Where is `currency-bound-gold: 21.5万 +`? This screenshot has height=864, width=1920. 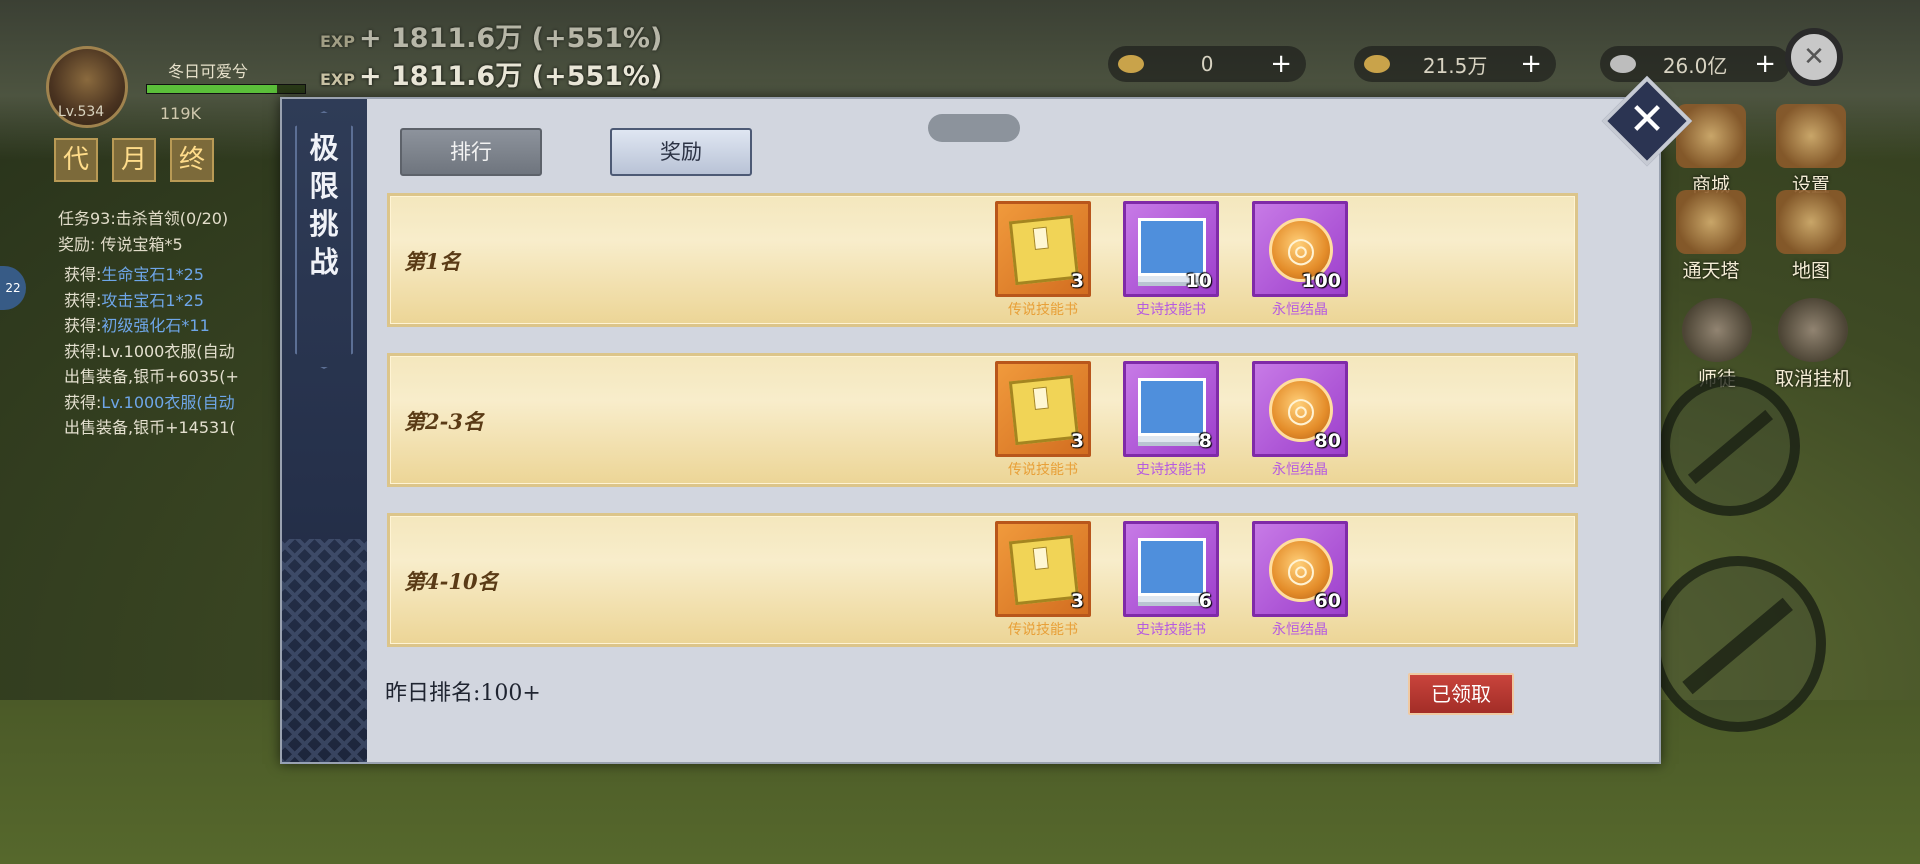 currency-bound-gold: 21.5万 + is located at coordinates (1455, 64).